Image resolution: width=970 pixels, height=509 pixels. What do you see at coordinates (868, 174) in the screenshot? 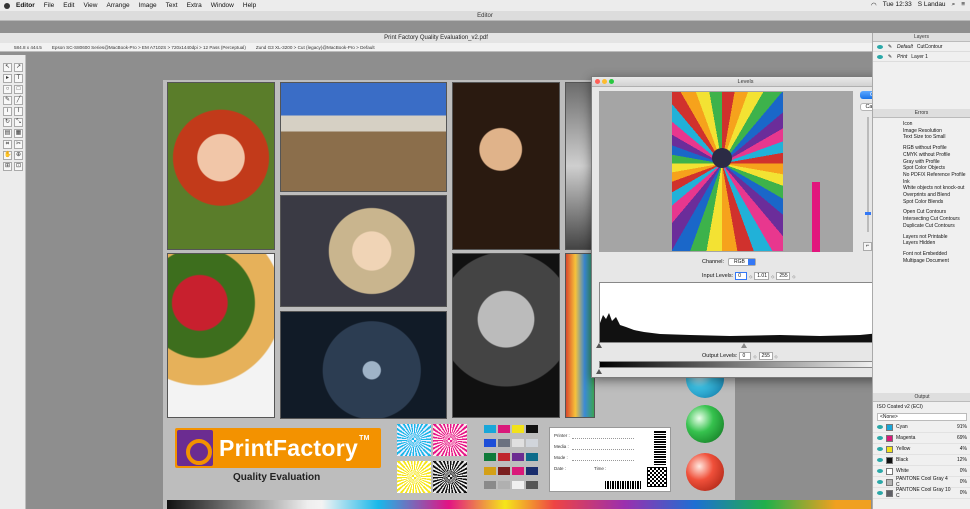
I see `preview-zoom-slider` at bounding box center [868, 174].